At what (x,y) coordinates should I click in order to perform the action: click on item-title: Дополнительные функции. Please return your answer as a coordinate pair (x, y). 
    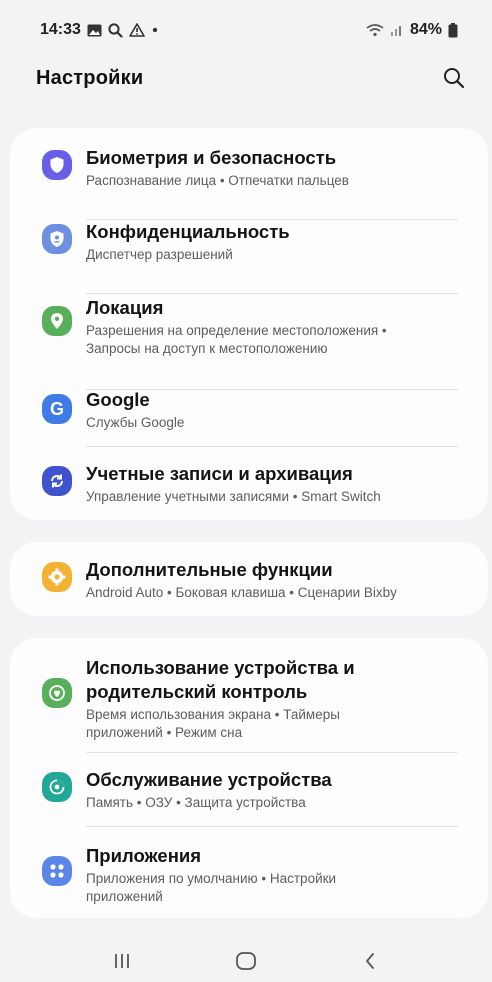
    Looking at the image, I should click on (209, 569).